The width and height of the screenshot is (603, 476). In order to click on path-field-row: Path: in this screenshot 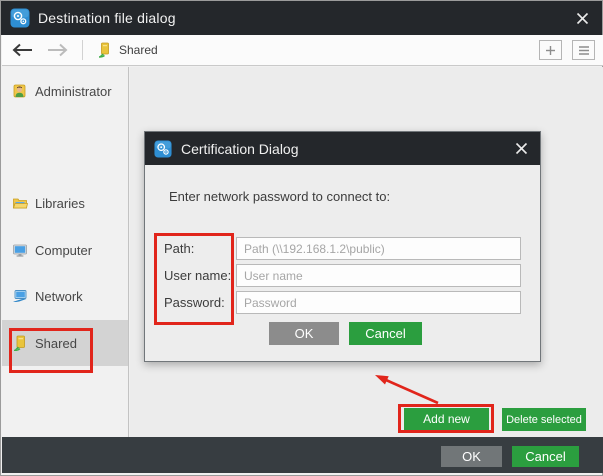, I will do `click(342, 248)`.